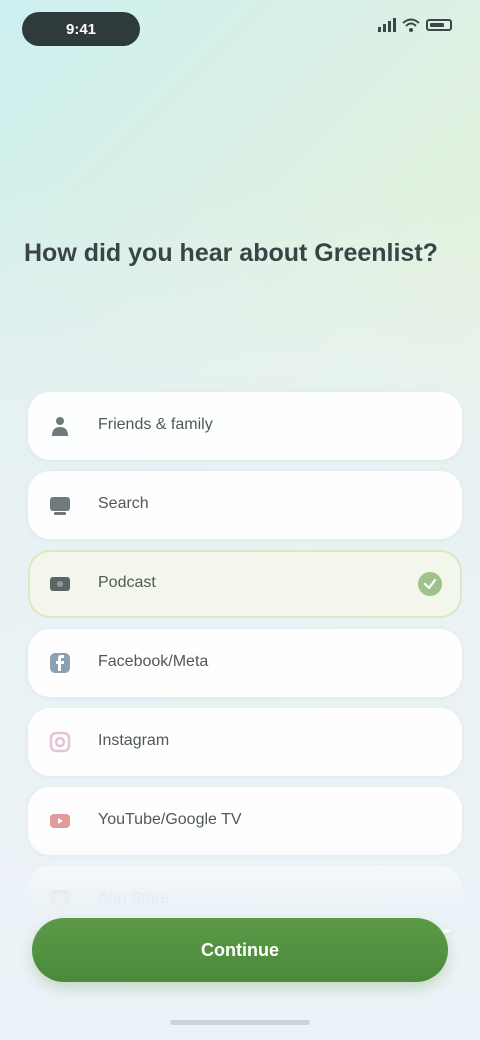 This screenshot has height=1040, width=480. I want to click on continue-button: Continue, so click(240, 950).